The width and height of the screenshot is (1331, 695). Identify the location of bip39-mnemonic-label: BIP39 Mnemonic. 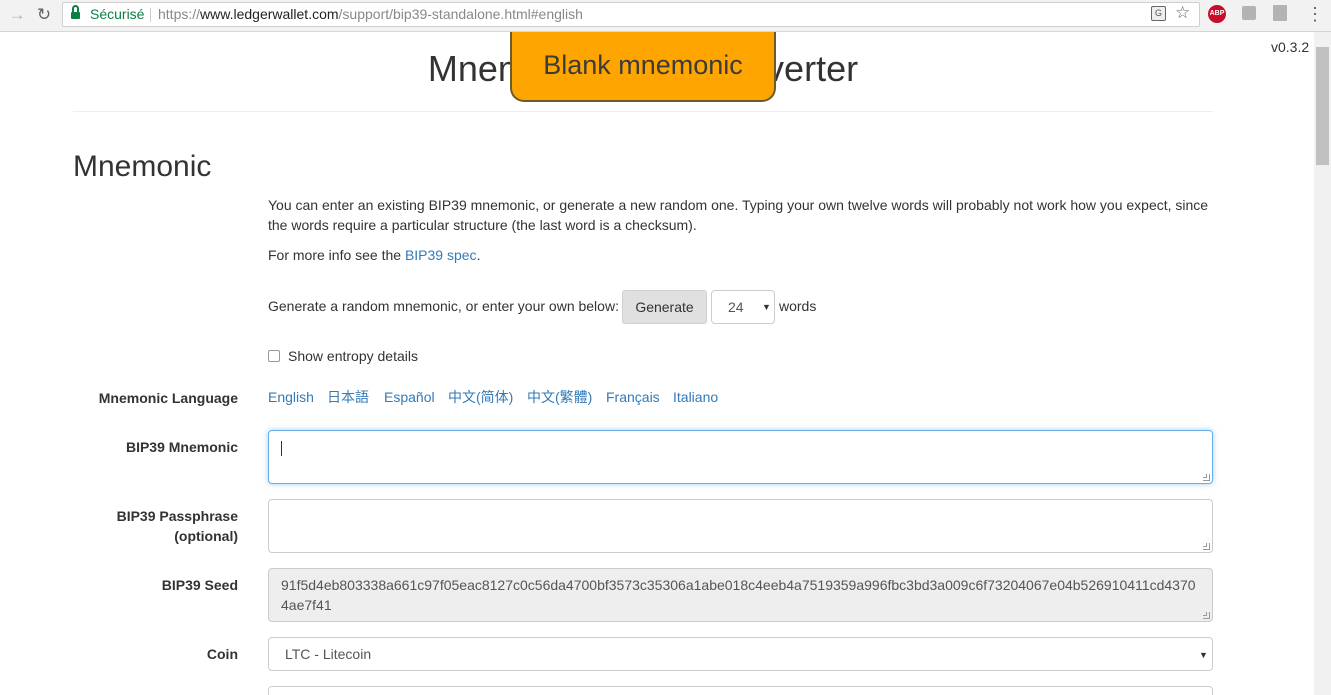
(181, 447).